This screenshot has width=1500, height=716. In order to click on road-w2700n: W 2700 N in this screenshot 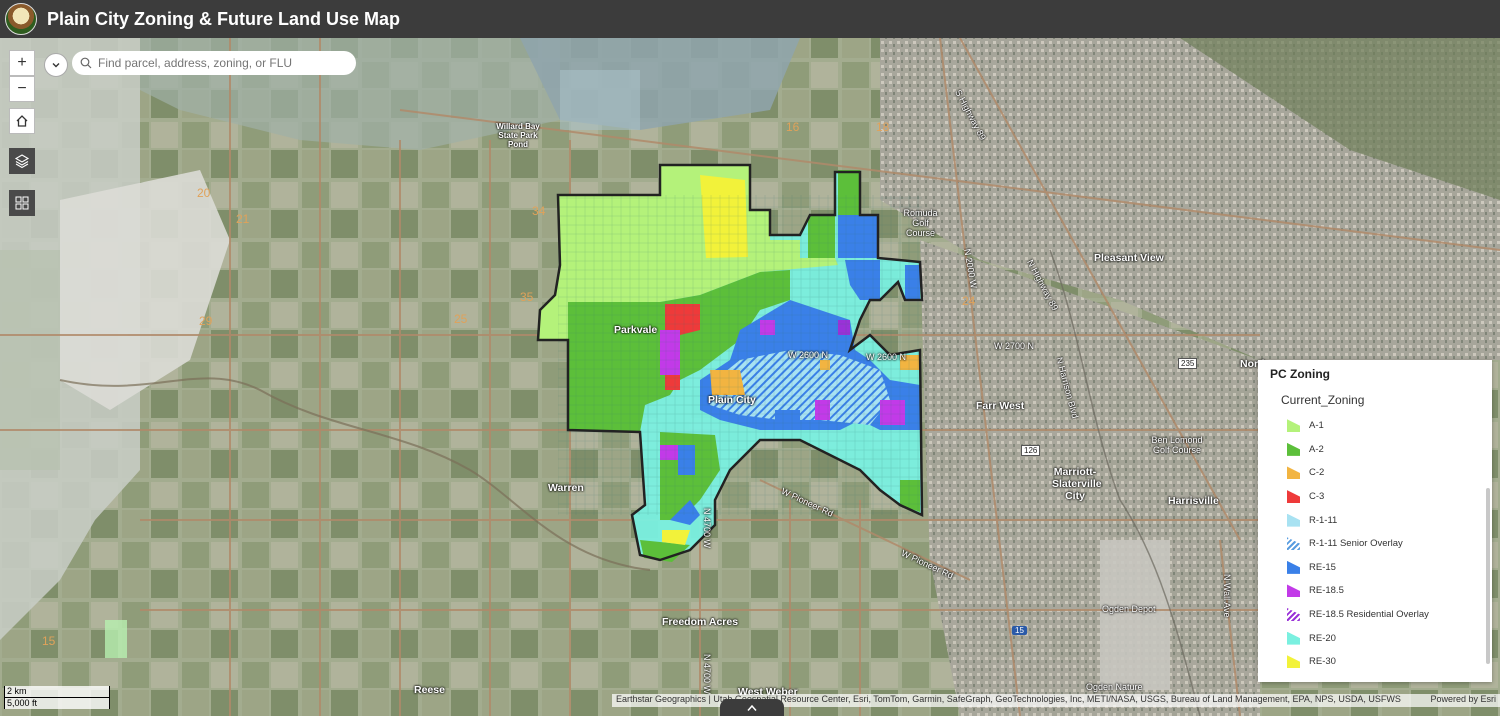, I will do `click(1014, 346)`.